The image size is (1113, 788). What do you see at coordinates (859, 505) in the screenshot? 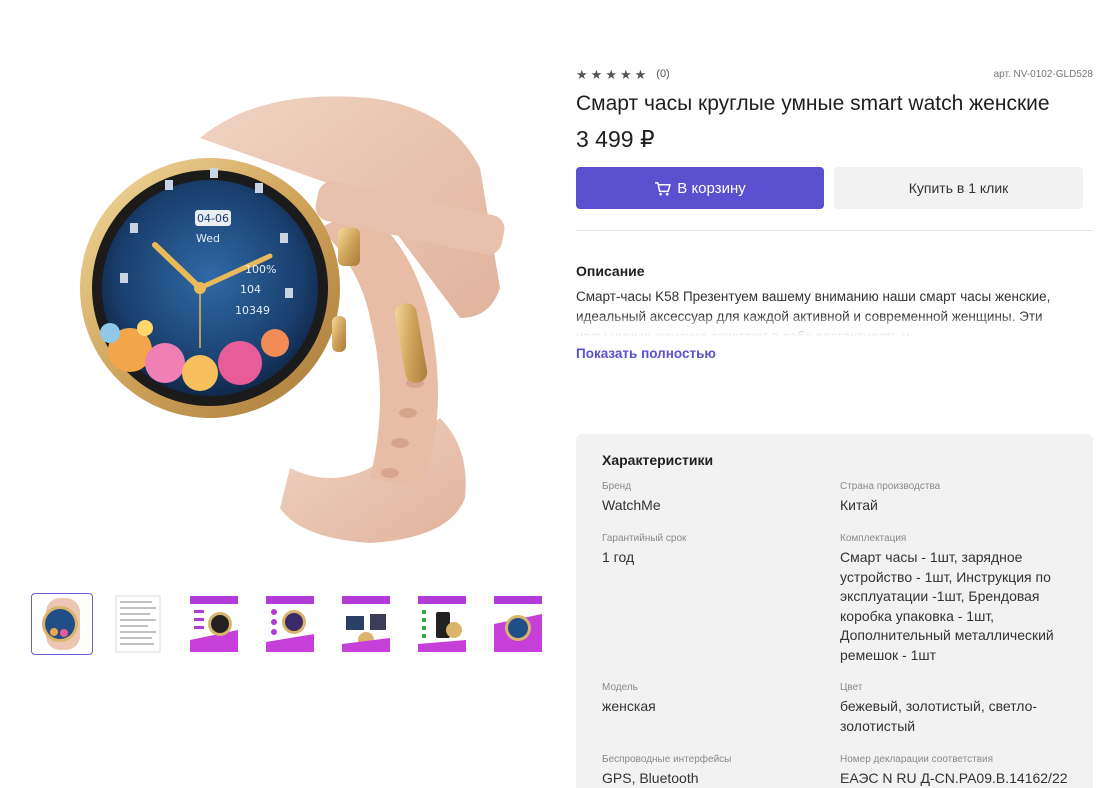
I see `spec-value: Китай` at bounding box center [859, 505].